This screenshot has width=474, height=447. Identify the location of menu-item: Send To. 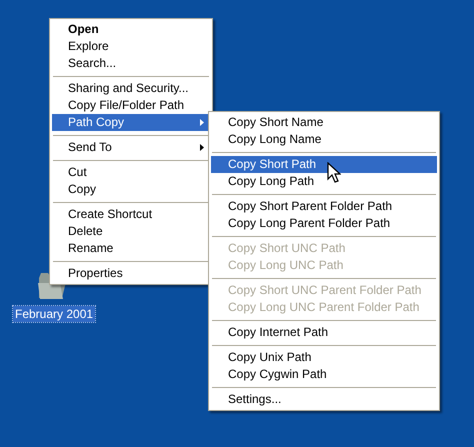
(131, 147).